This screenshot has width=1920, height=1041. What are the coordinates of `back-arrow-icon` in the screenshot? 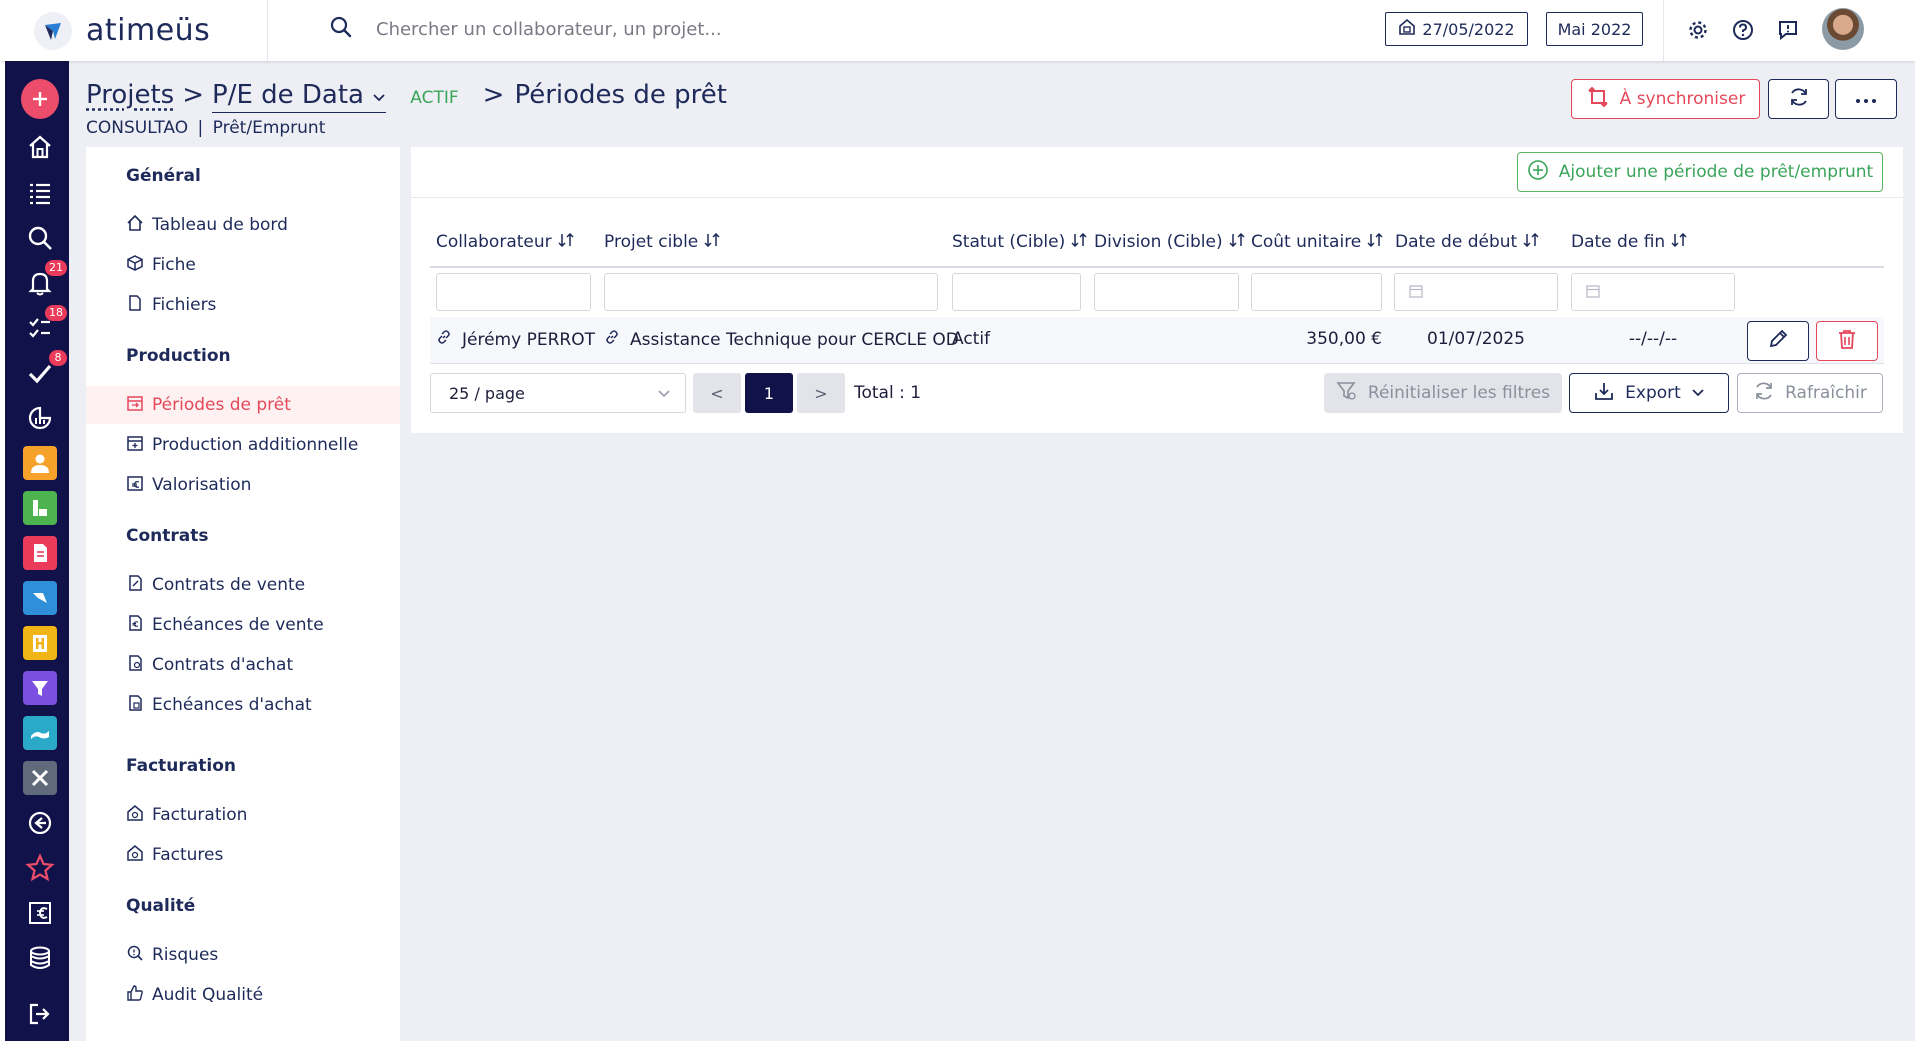 It's located at (40, 823).